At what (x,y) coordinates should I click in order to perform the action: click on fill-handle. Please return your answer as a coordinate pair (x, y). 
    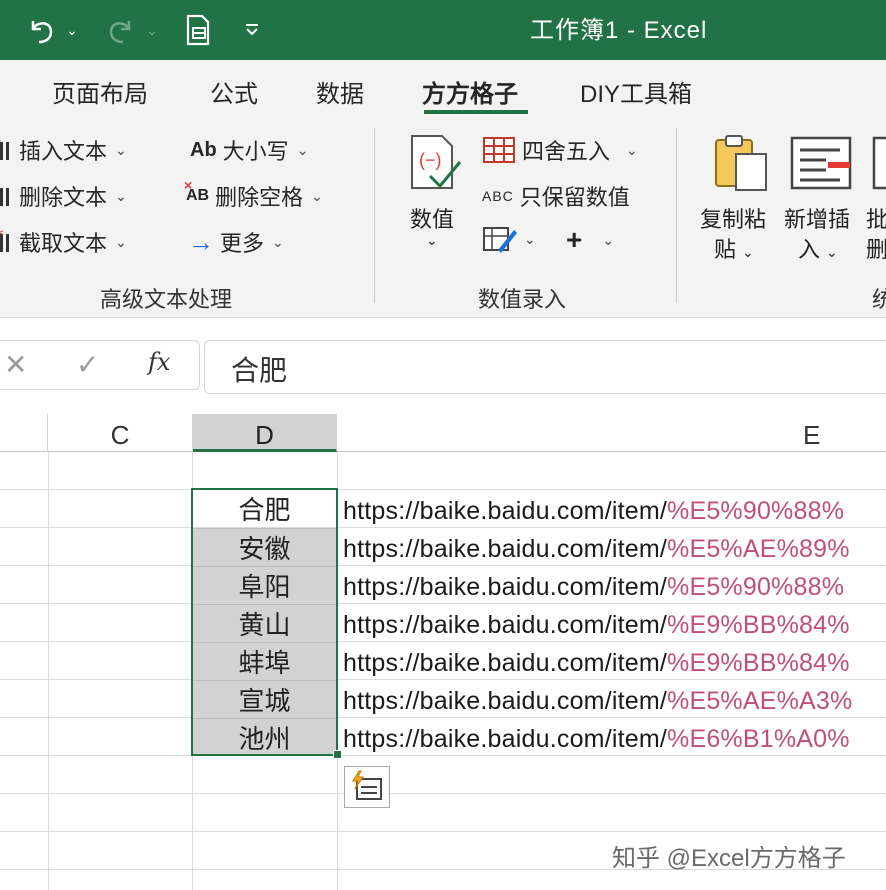
    Looking at the image, I should click on (337, 754).